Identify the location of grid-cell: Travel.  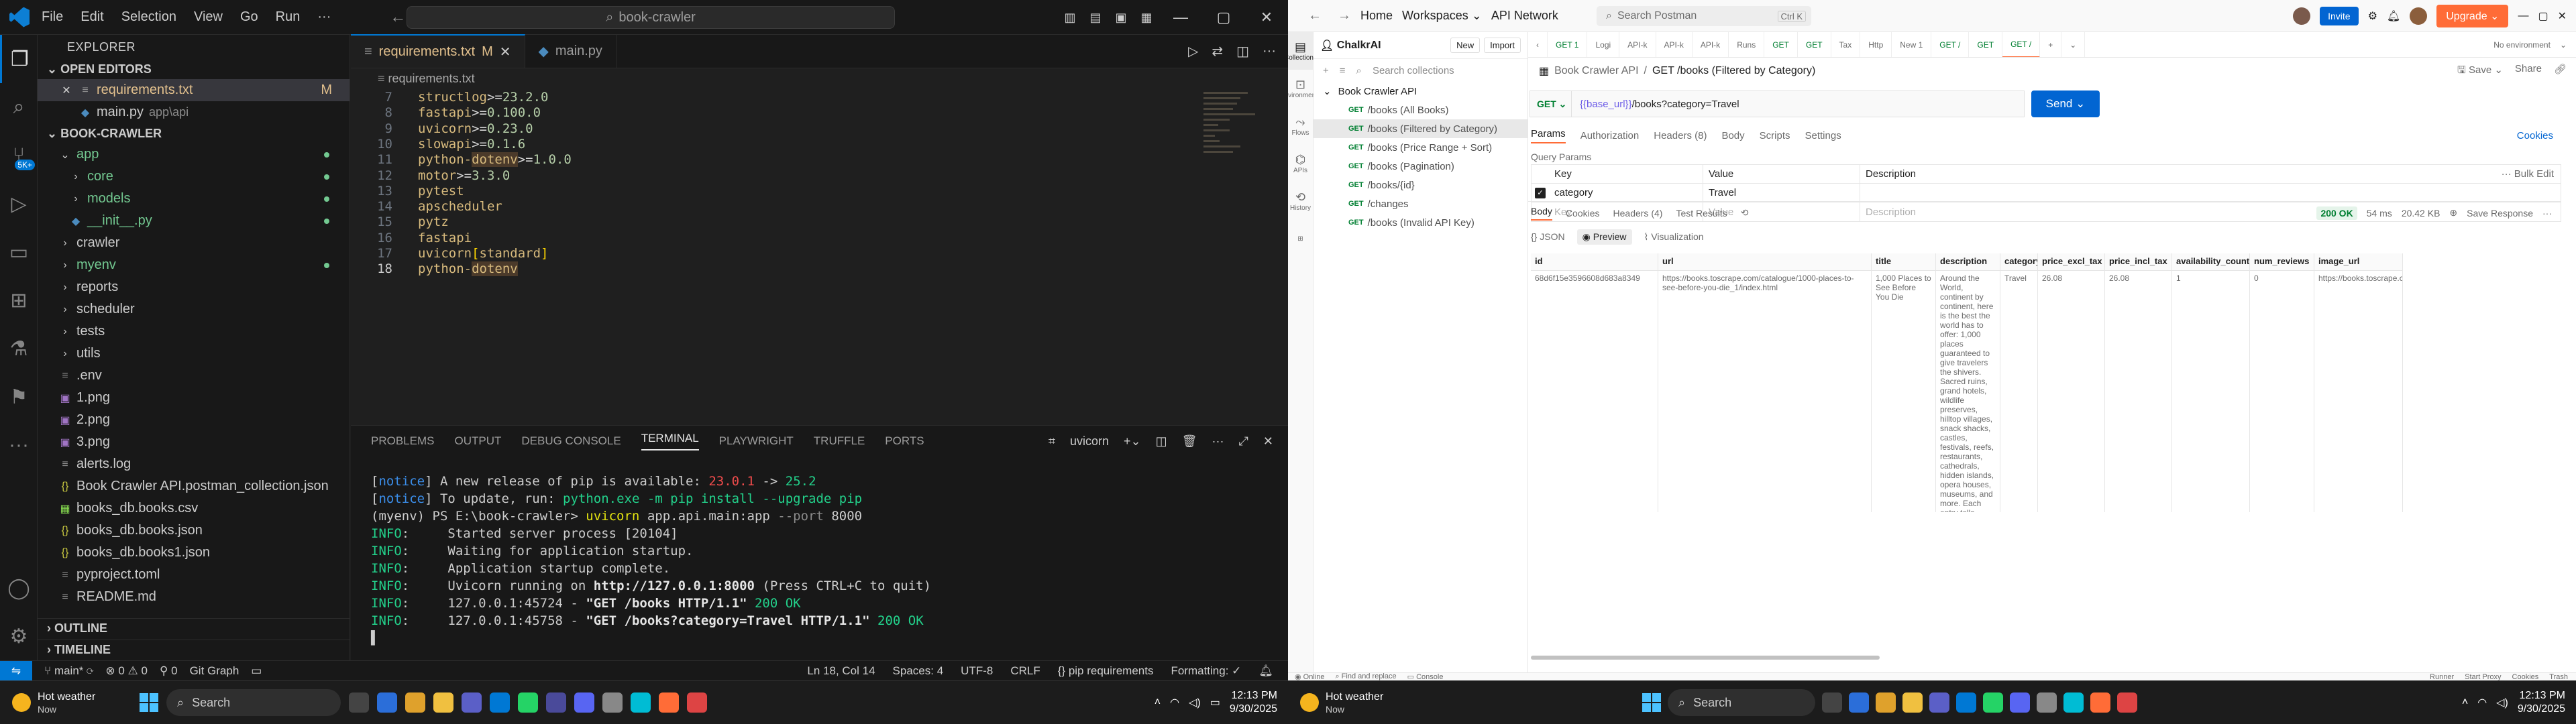
(2019, 392).